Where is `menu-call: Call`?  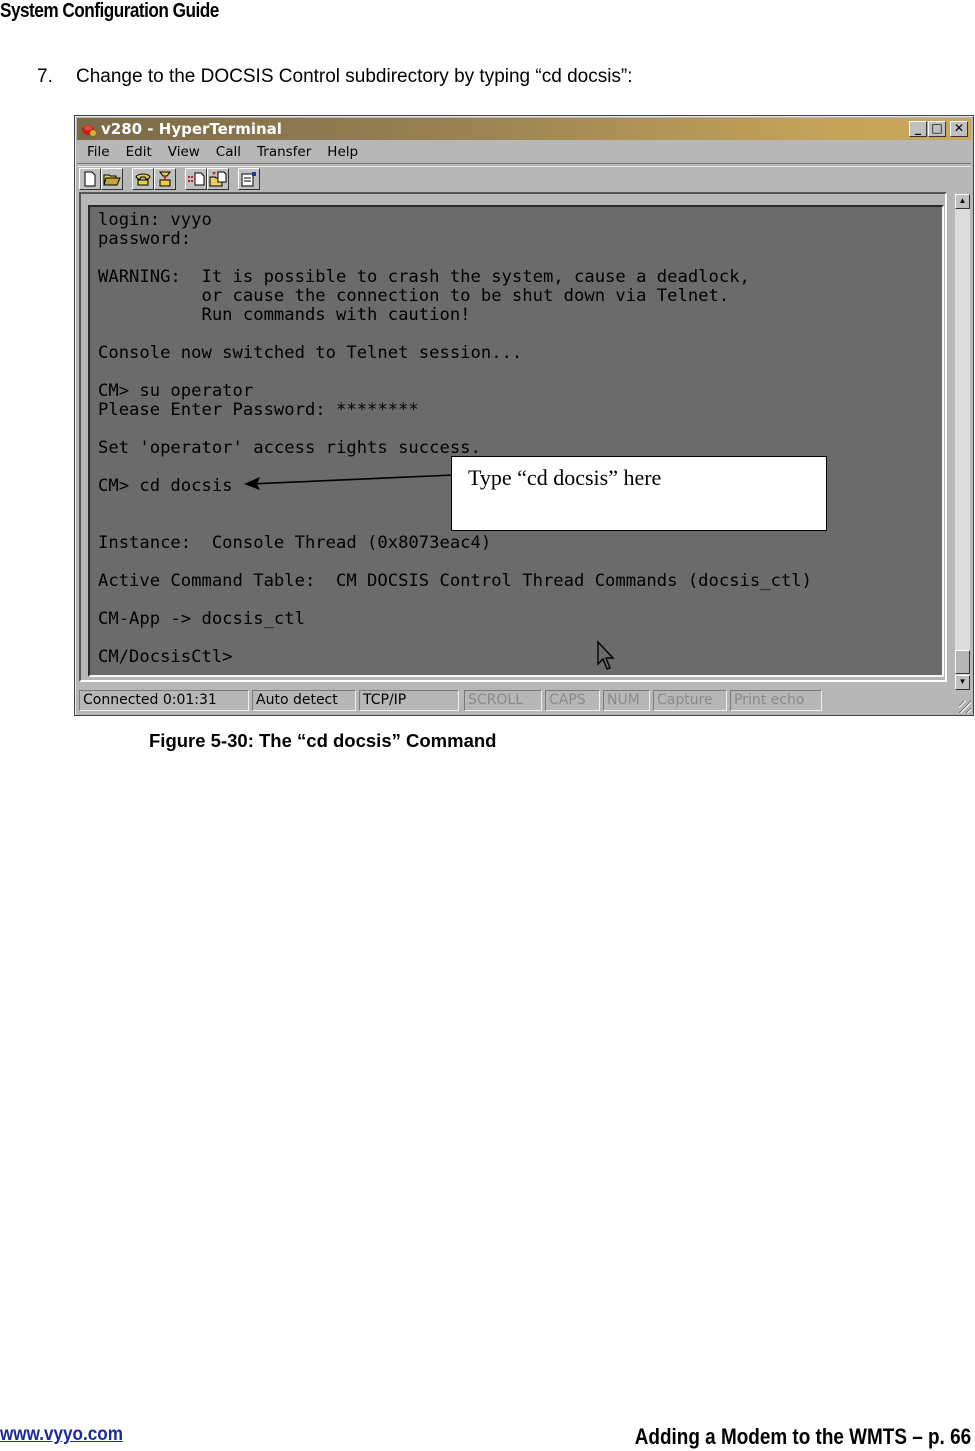 menu-call: Call is located at coordinates (228, 152).